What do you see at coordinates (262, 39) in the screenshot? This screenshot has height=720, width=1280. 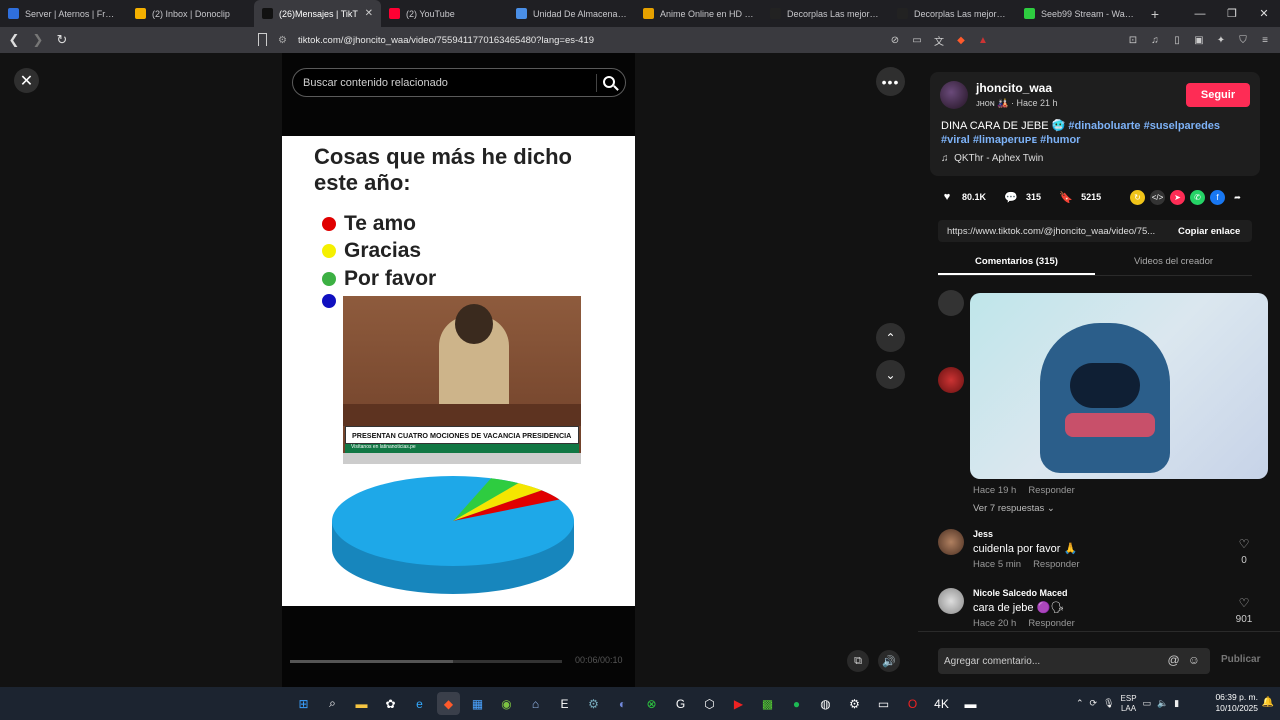 I see `bookmark-icon` at bounding box center [262, 39].